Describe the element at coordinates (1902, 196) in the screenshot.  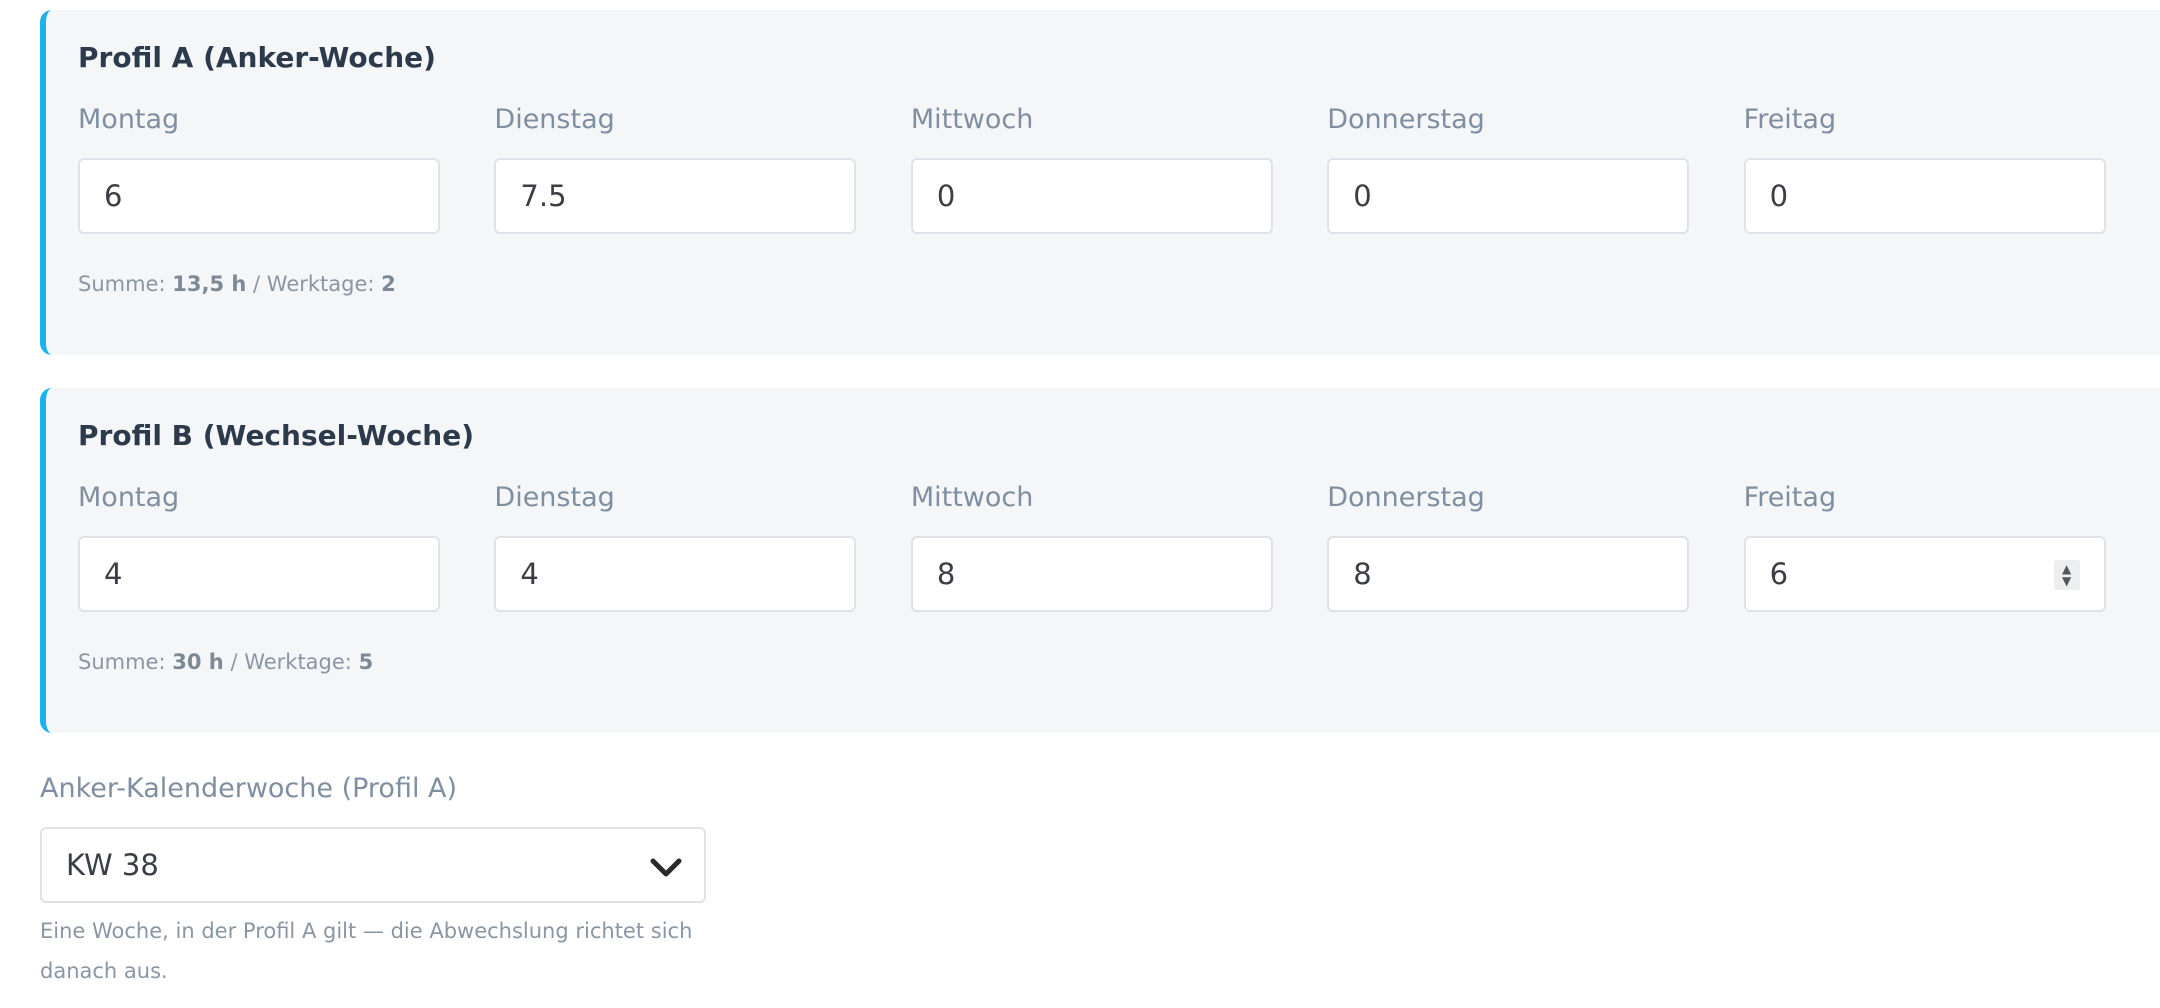
I see `profile-a-friday-input` at that location.